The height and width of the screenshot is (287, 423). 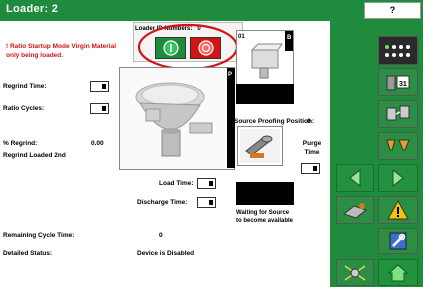 I want to click on alarm-button, so click(x=398, y=210).